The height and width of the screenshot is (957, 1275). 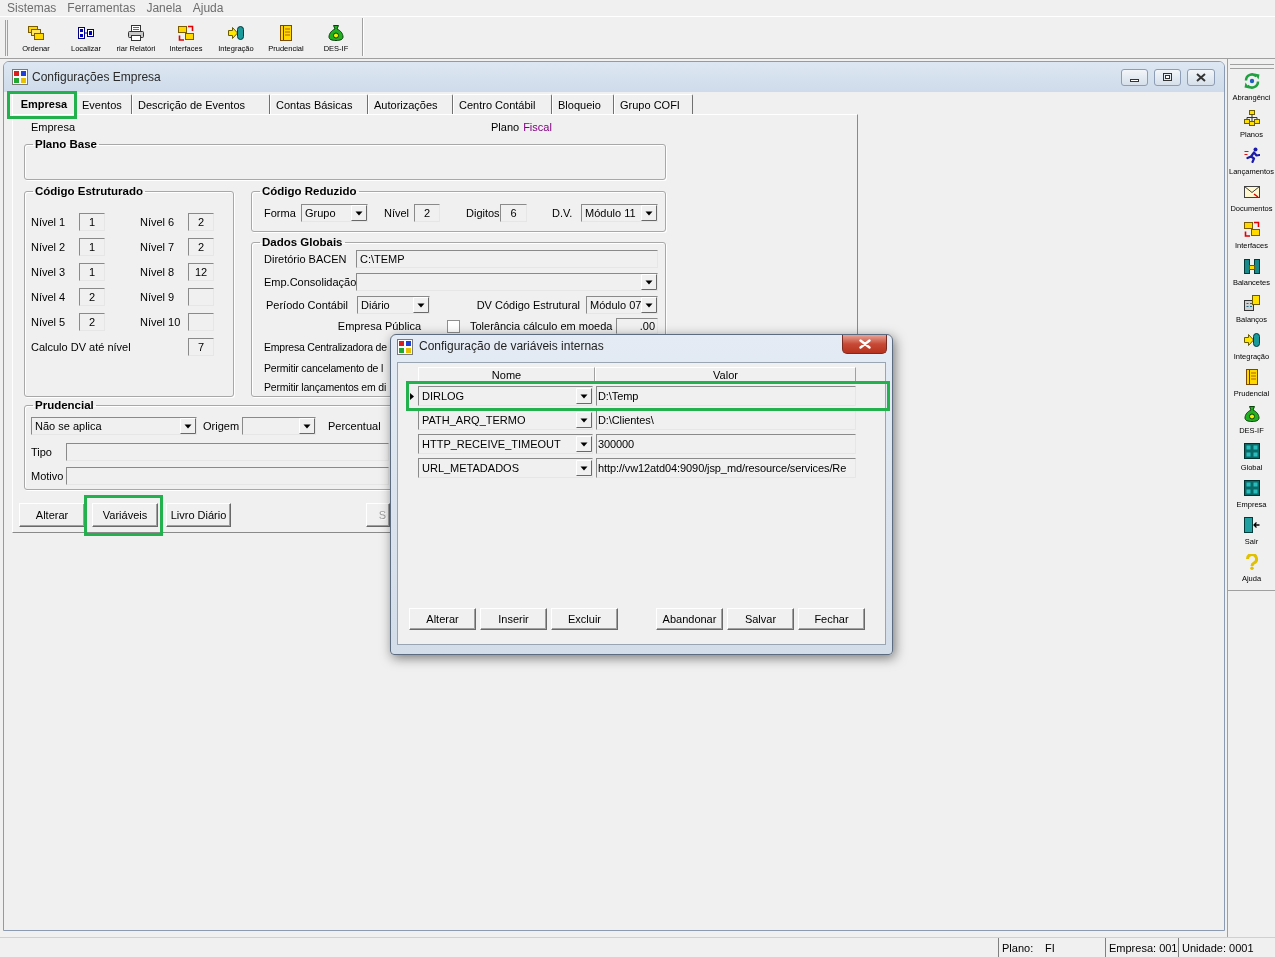 I want to click on pillars-icon, so click(x=1251, y=266).